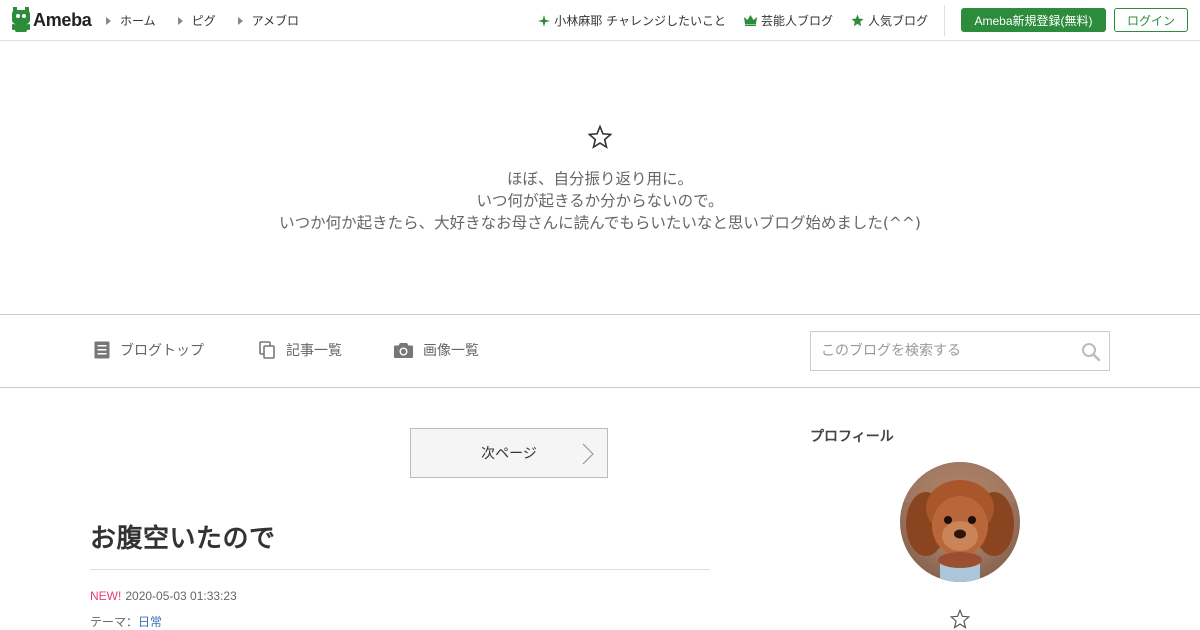 This screenshot has width=1200, height=630. What do you see at coordinates (1033, 20) in the screenshot?
I see `register-button: Ameba新規登録(無料)` at bounding box center [1033, 20].